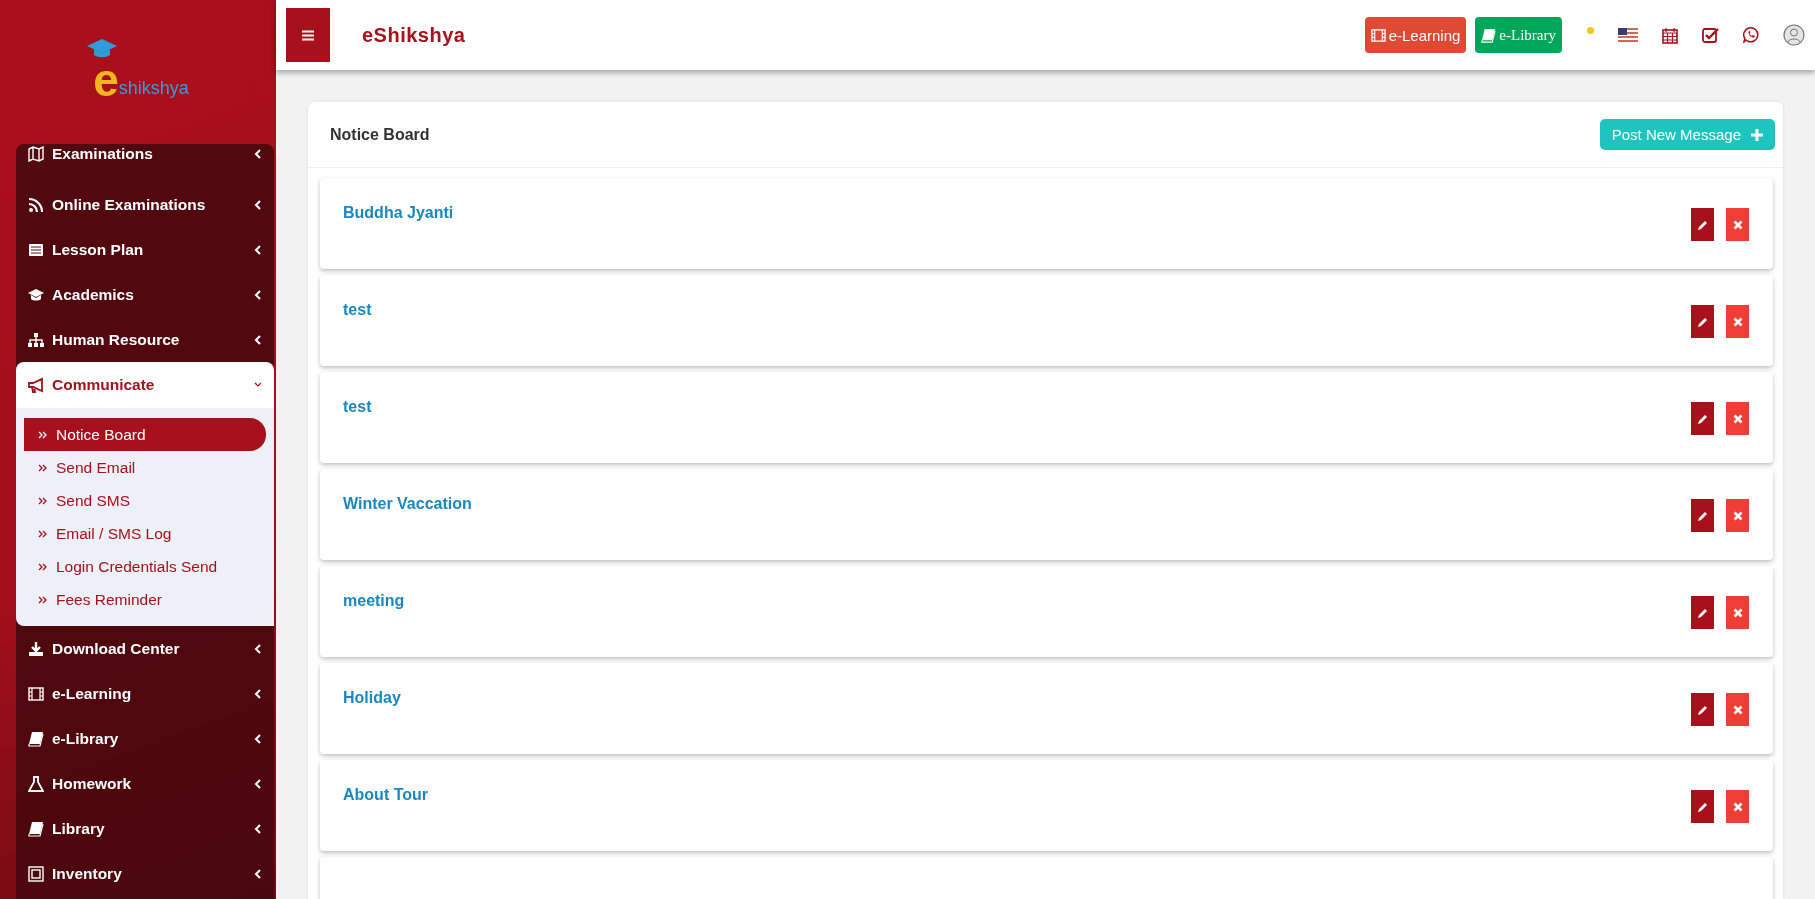 The height and width of the screenshot is (899, 1815). Describe the element at coordinates (145, 500) in the screenshot. I see `submenu-item: Send SMS` at that location.